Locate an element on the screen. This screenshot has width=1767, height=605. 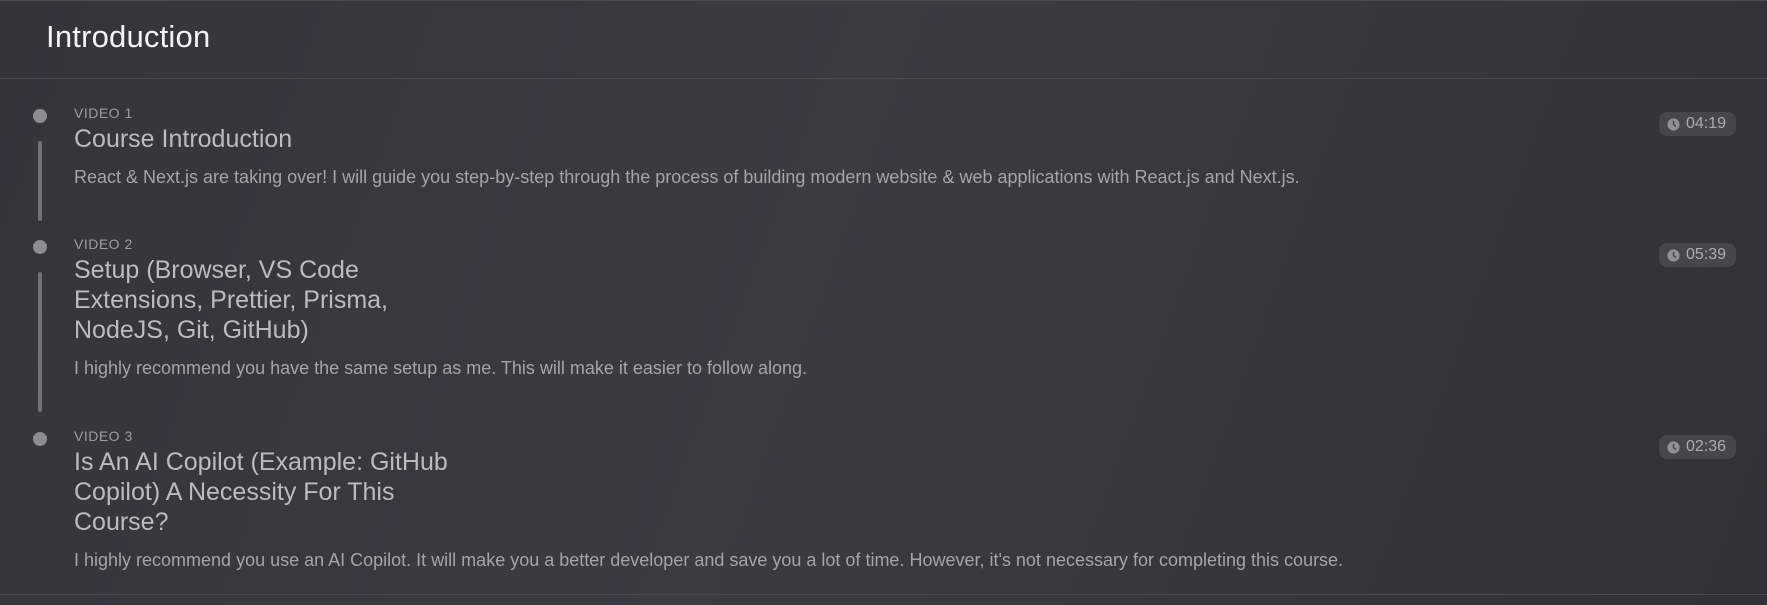
section-header: Introduction is located at coordinates (883, 40).